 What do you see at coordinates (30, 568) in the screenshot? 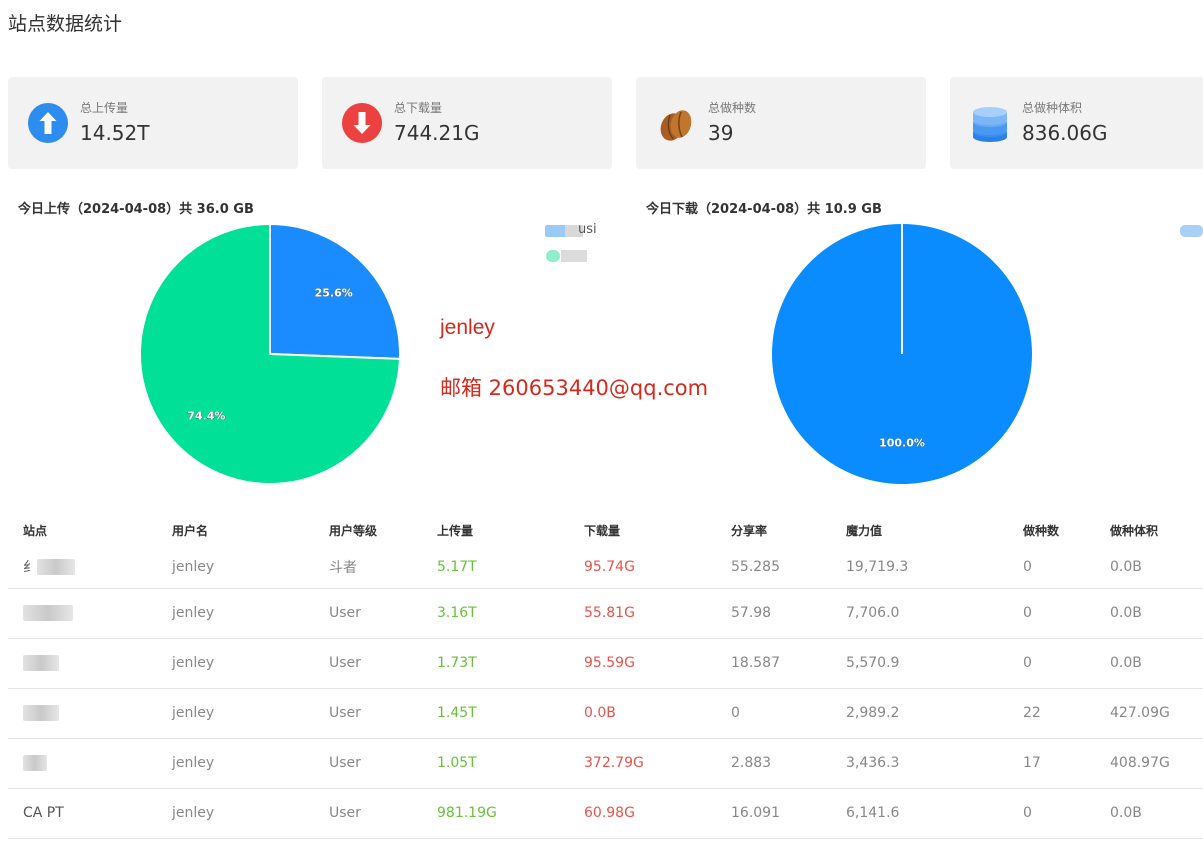
I see `site-name-visible: 纟` at bounding box center [30, 568].